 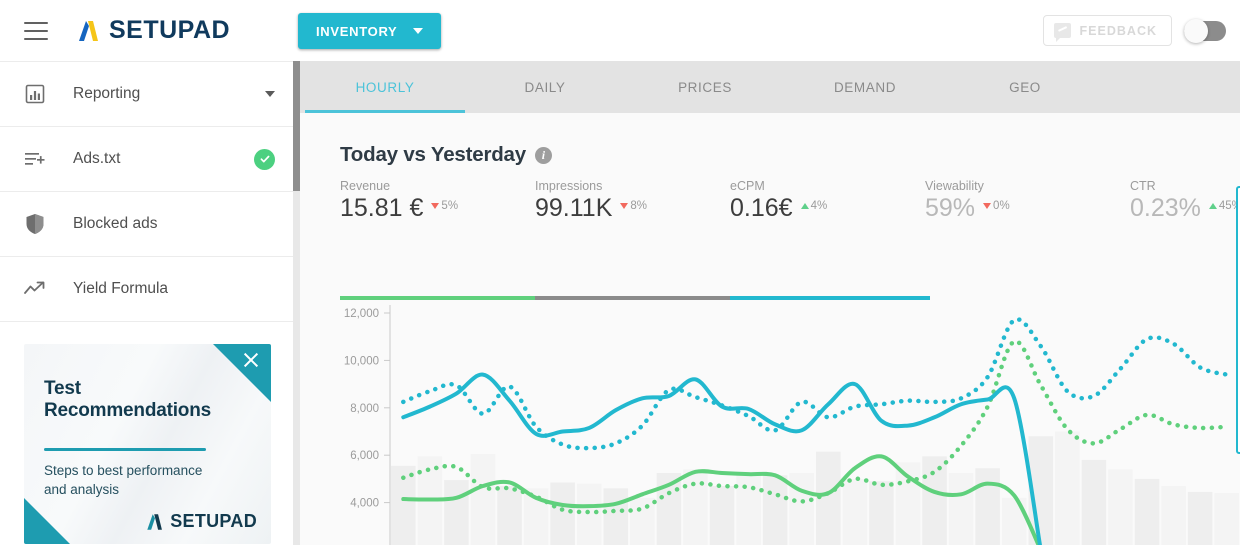 What do you see at coordinates (147, 94) in the screenshot?
I see `sidebar-item-reporting: Reporting` at bounding box center [147, 94].